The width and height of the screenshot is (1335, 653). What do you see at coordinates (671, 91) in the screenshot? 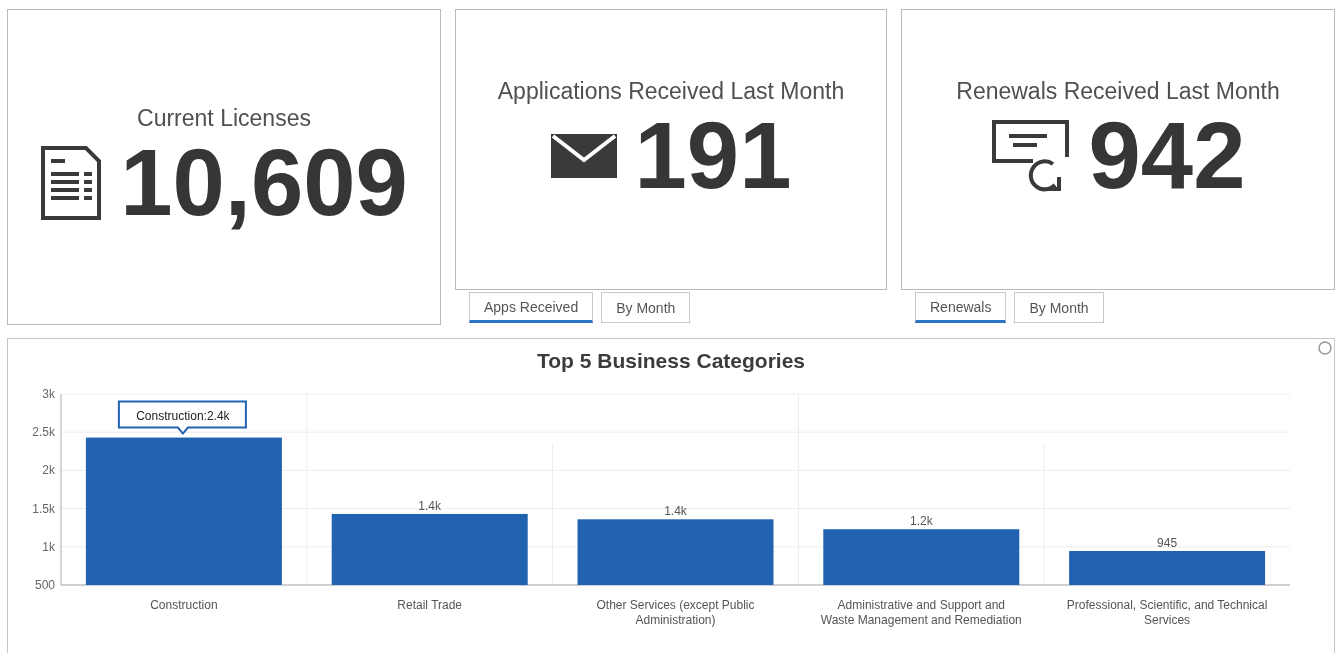
I see `card-title: Applications Received Last Month` at bounding box center [671, 91].